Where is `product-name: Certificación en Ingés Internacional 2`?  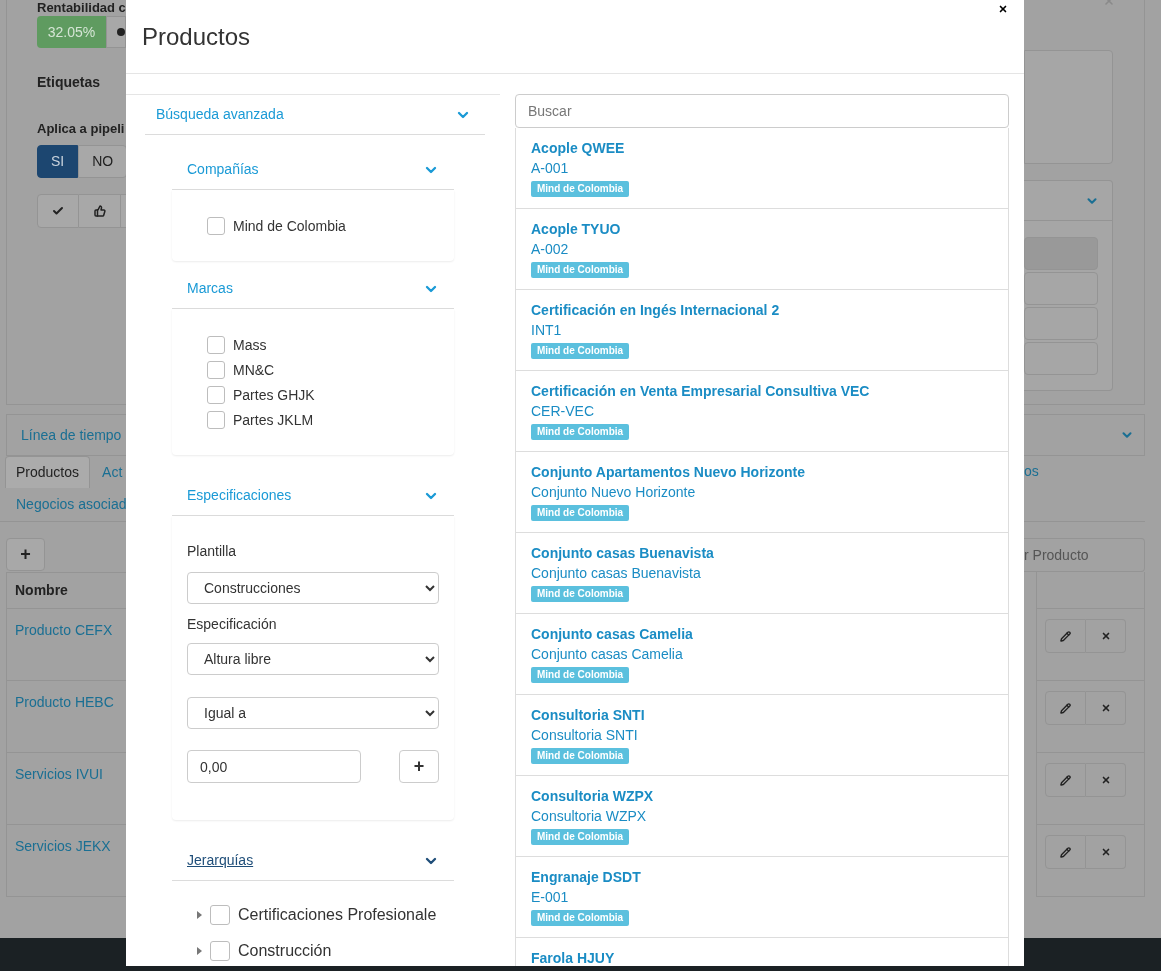 product-name: Certificación en Ingés Internacional 2 is located at coordinates (655, 310).